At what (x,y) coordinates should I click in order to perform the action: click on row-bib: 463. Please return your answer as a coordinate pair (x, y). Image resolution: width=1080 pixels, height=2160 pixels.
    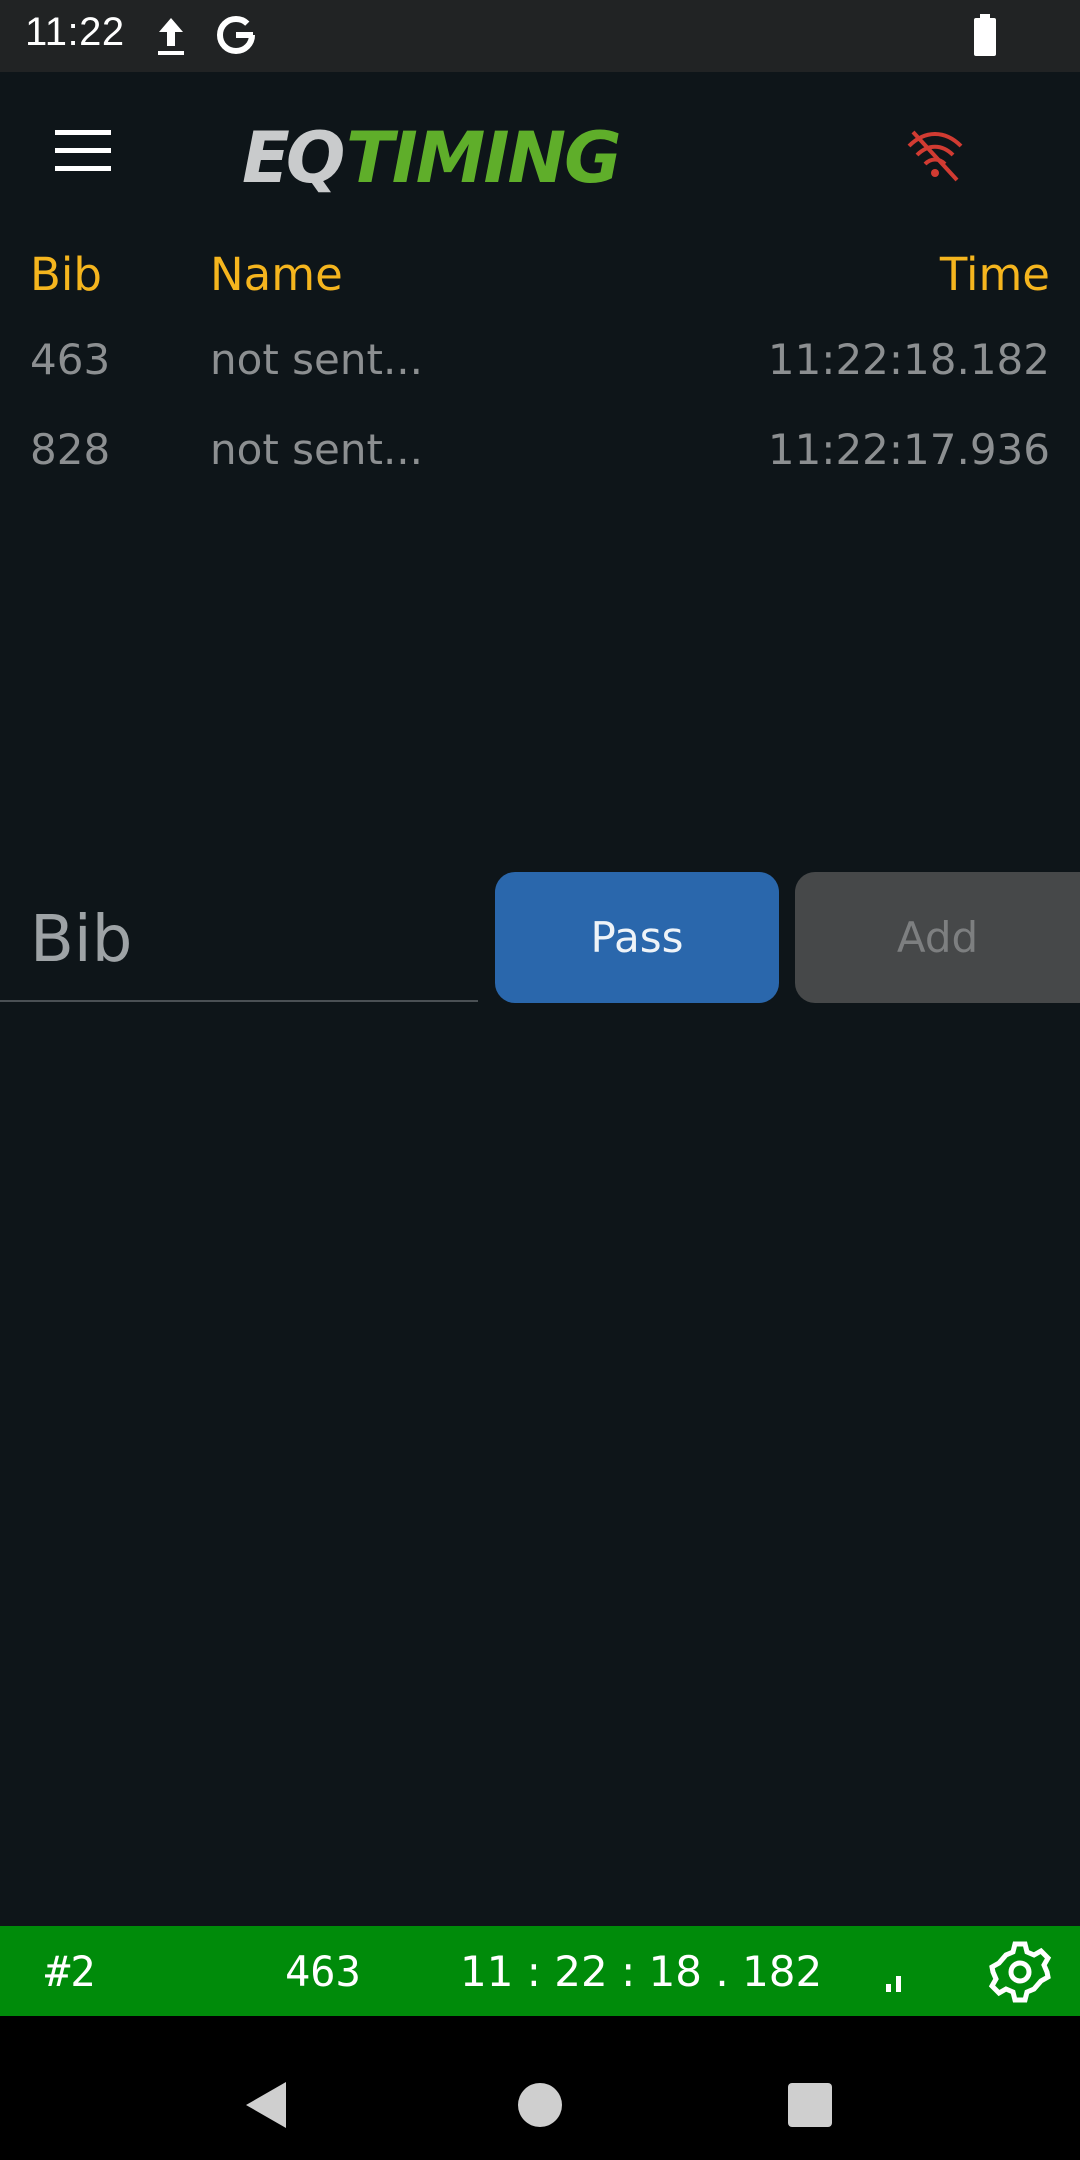
    Looking at the image, I should click on (70, 359).